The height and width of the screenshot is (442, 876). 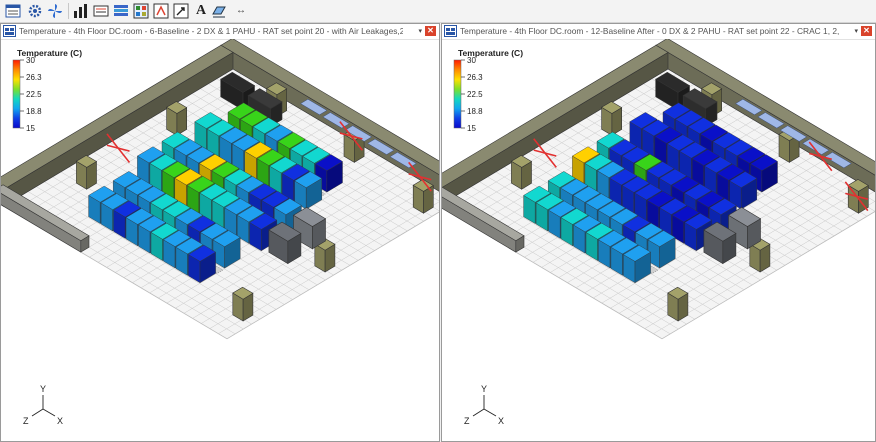 I want to click on bar-chart-button, so click(x=81, y=11).